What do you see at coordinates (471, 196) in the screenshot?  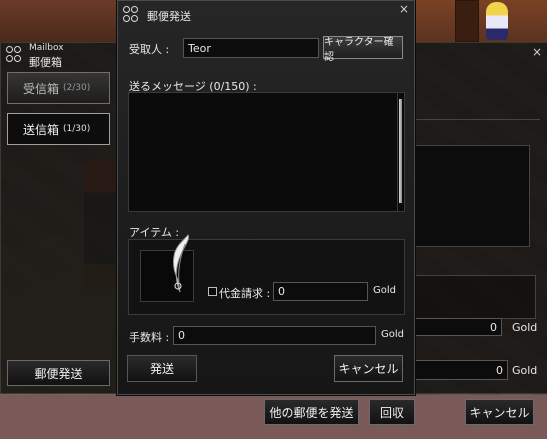 I see `mail-detail-body` at bounding box center [471, 196].